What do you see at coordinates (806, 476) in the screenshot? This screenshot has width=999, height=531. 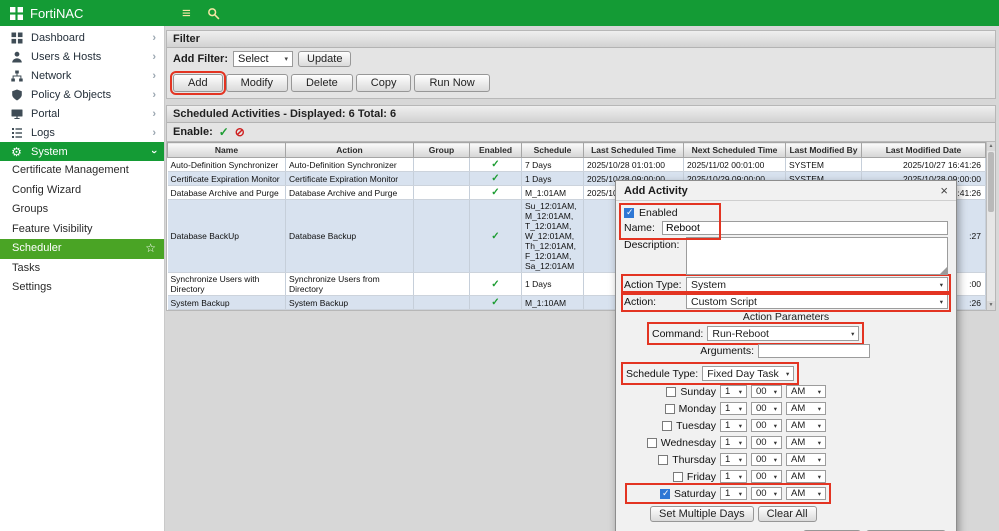 I see `friday-ampm-select: AM ▾` at bounding box center [806, 476].